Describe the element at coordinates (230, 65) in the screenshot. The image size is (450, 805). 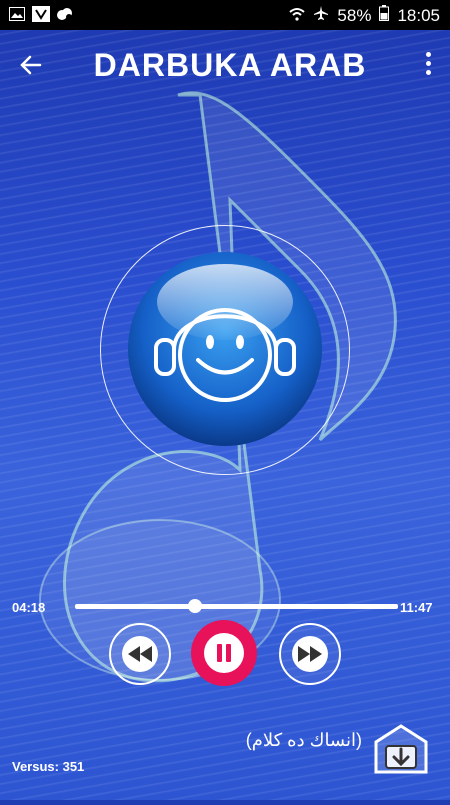
I see `page-title: DARBUKA ARAB` at that location.